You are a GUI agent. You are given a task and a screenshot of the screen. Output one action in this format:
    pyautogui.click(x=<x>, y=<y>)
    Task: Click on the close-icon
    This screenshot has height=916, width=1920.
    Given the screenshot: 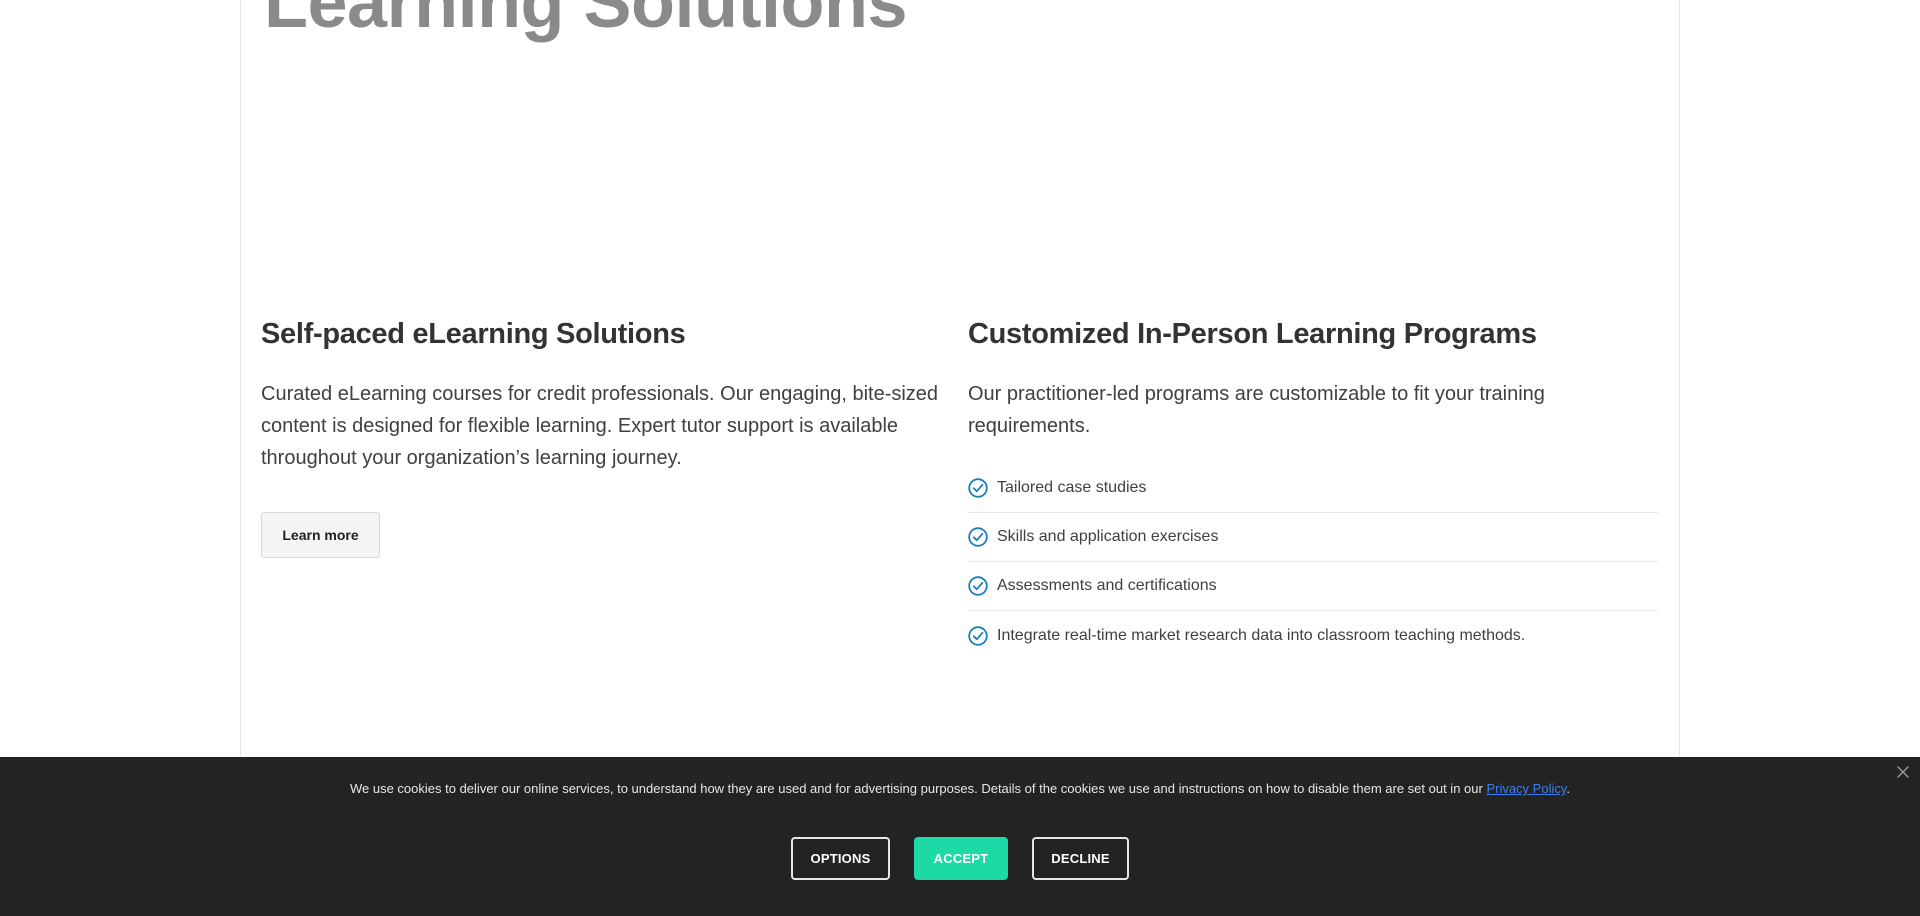 What is the action you would take?
    pyautogui.click(x=1903, y=772)
    